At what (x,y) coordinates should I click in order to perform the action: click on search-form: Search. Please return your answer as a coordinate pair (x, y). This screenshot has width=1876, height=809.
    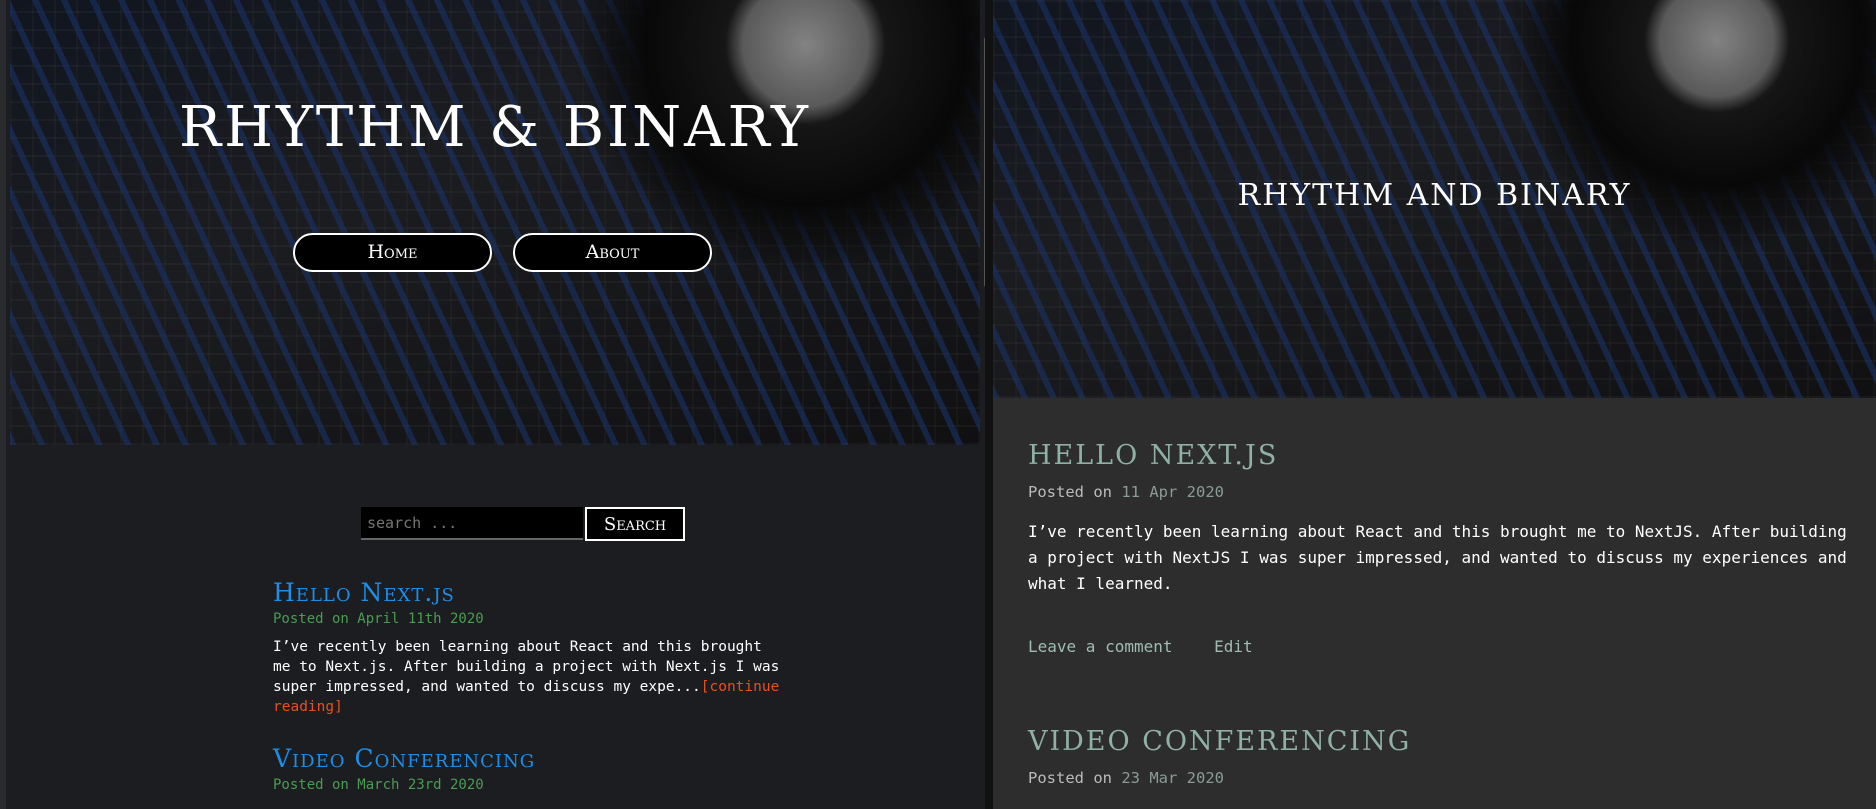
    Looking at the image, I should click on (523, 524).